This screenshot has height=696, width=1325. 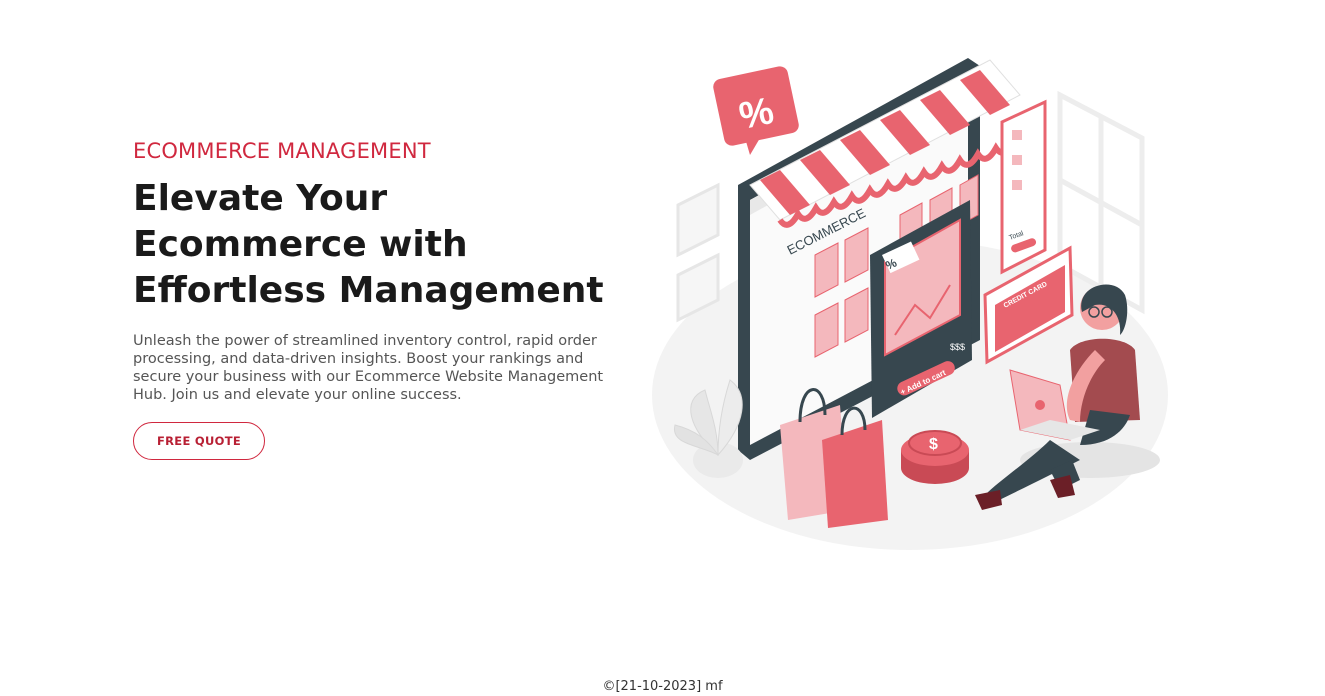 What do you see at coordinates (199, 441) in the screenshot?
I see `free-quote-button: FREE QUOTE` at bounding box center [199, 441].